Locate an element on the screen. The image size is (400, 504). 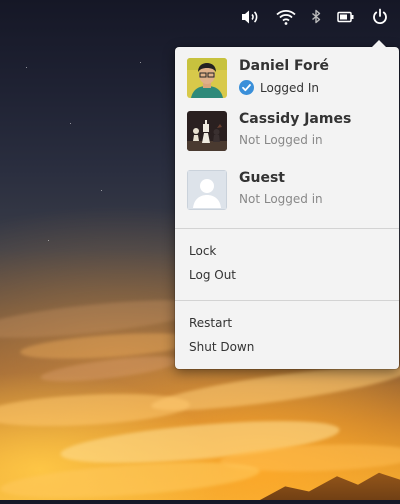
lock-menu-item: Lock is located at coordinates (202, 251).